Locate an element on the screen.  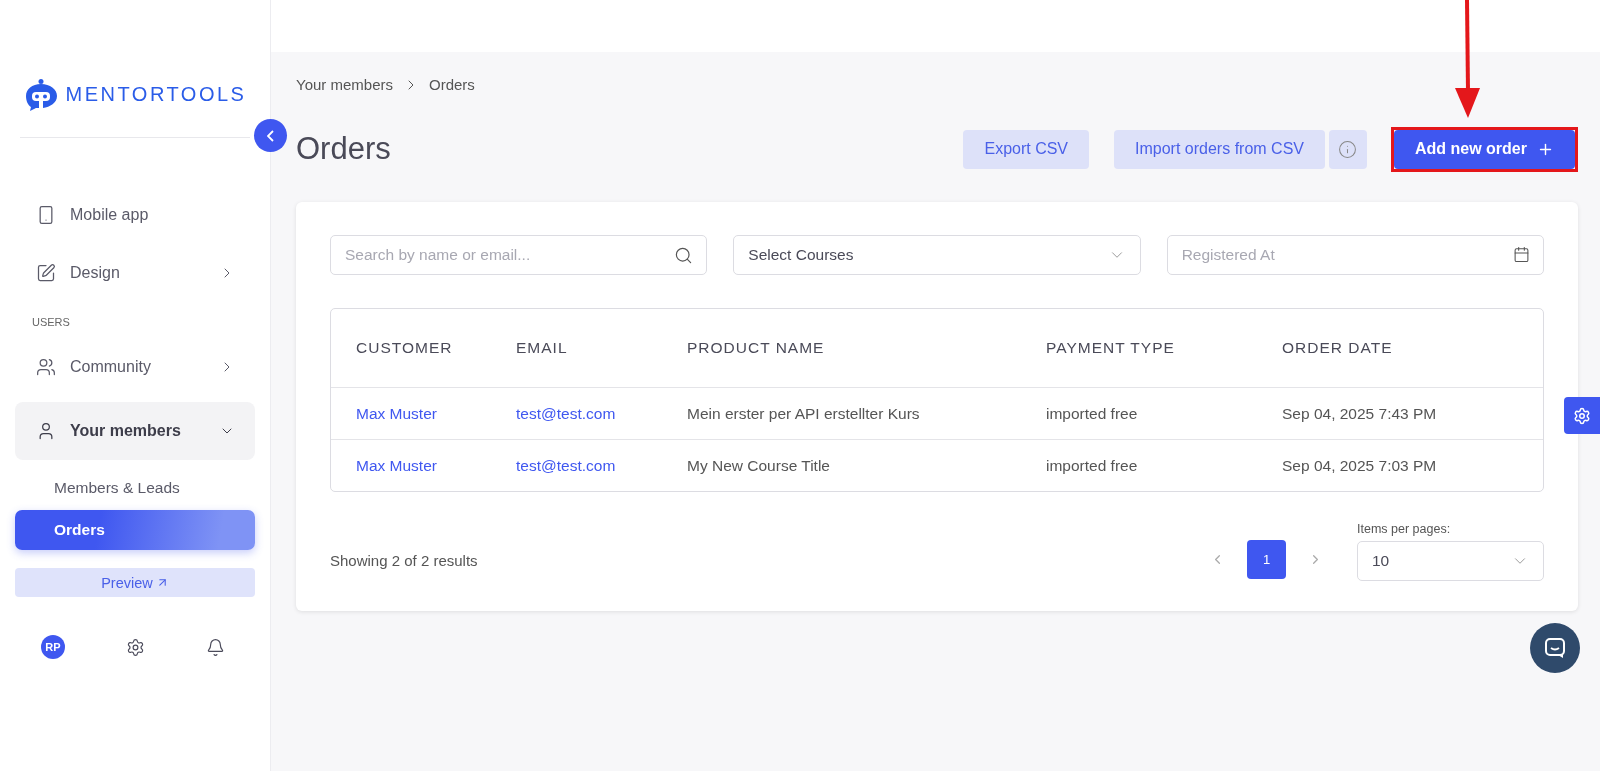
column-header: PRODUCT NAME is located at coordinates (756, 348).